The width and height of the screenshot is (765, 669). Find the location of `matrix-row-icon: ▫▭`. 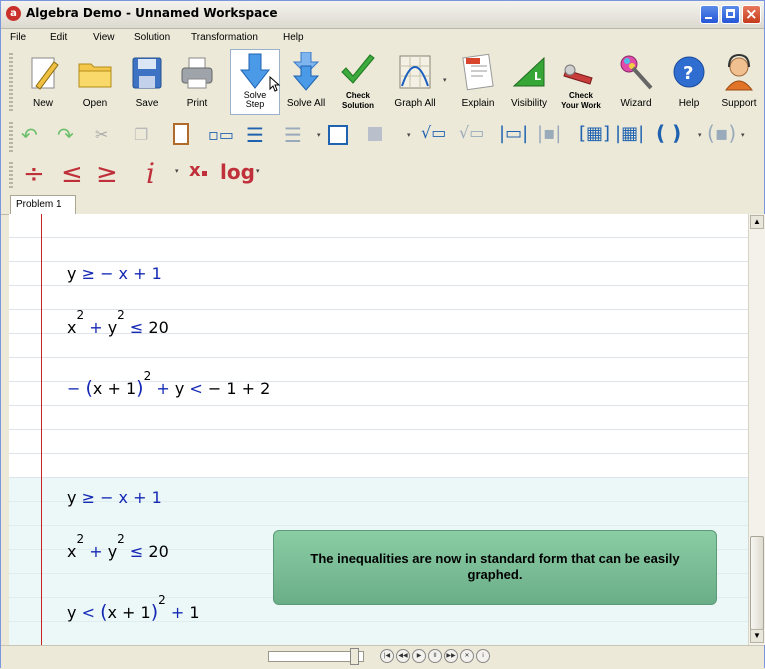

matrix-row-icon: ▫▭ is located at coordinates (221, 134).